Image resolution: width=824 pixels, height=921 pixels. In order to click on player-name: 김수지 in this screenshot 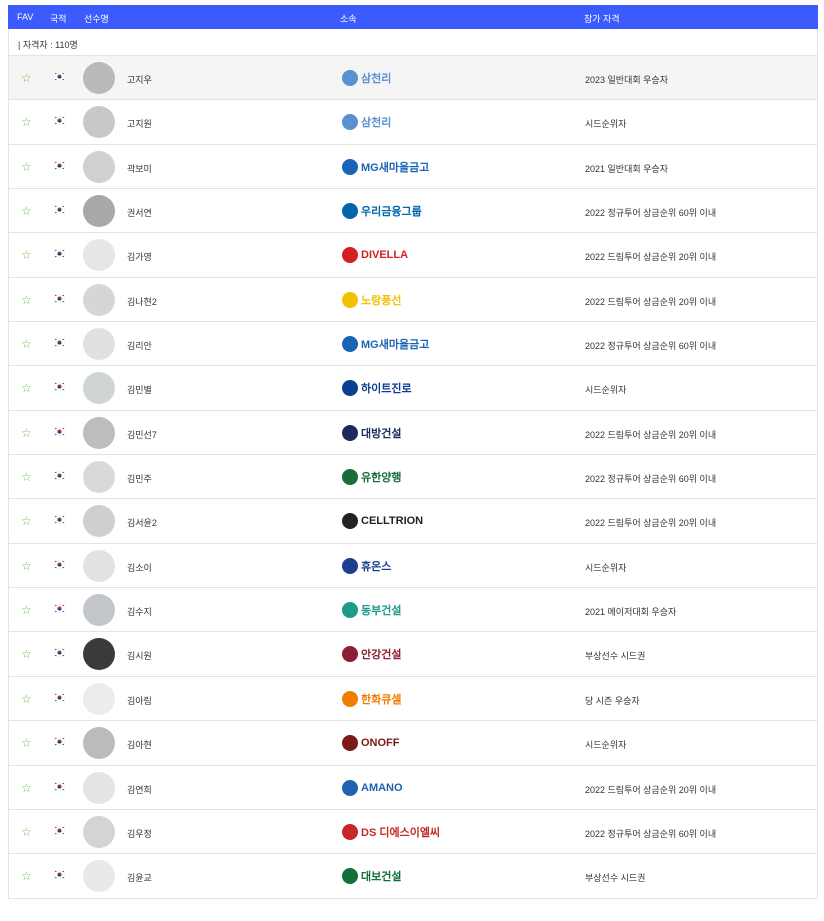, I will do `click(139, 611)`.